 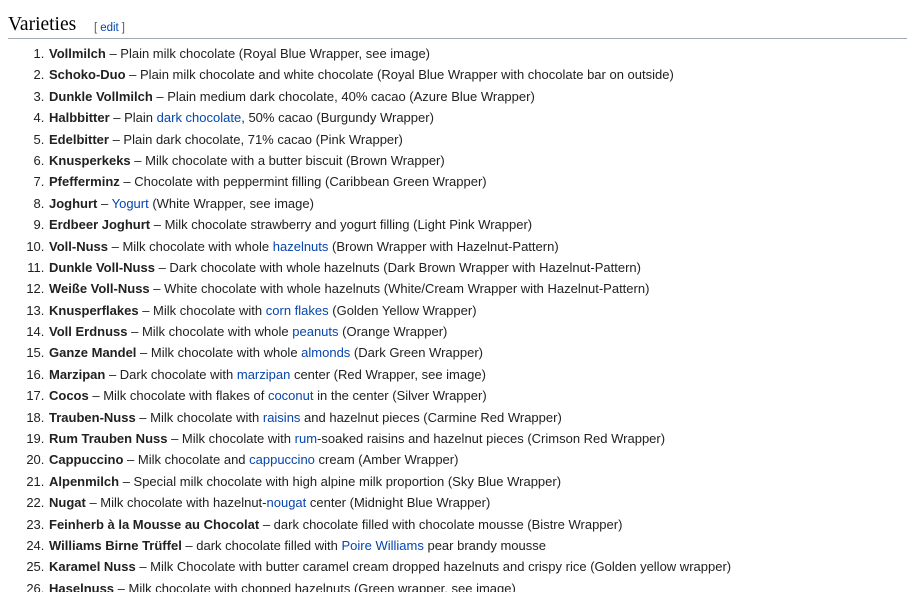 What do you see at coordinates (398, 503) in the screenshot?
I see `variety-description: center (Midnight Blue Wrapper)` at bounding box center [398, 503].